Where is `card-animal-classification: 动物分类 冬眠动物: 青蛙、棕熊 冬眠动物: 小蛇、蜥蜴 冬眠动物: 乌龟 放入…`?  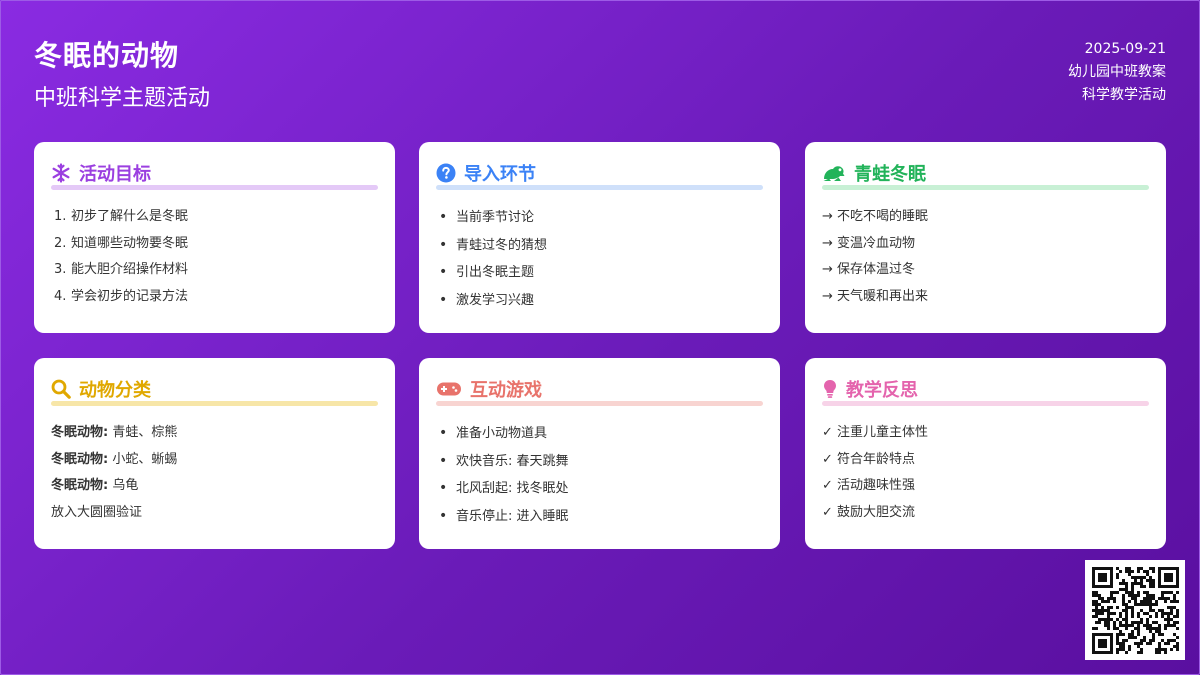 card-animal-classification: 动物分类 冬眠动物: 青蛙、棕熊 冬眠动物: 小蛇、蜥蜴 冬眠动物: 乌龟 放入… is located at coordinates (214, 453).